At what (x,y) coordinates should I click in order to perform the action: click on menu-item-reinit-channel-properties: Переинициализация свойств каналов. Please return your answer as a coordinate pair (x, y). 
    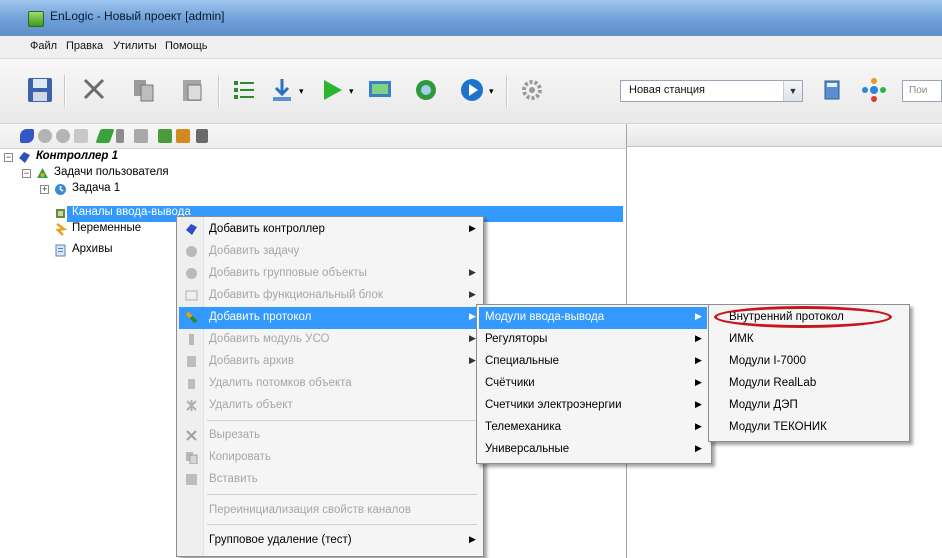
    Looking at the image, I should click on (329, 511).